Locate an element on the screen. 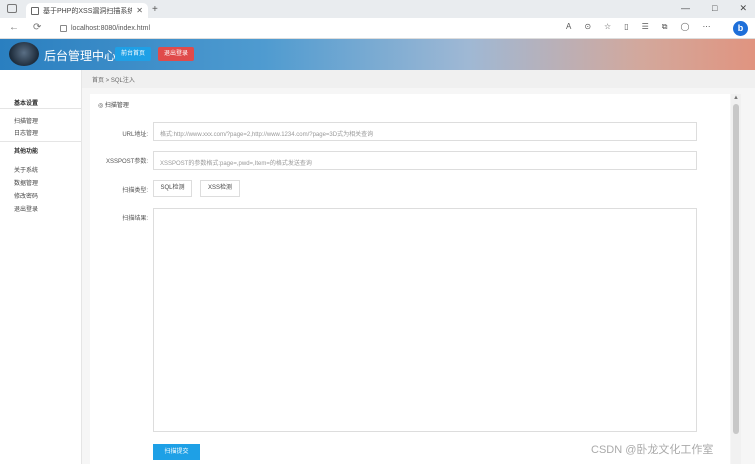  sidebar-item-data: 数据管理 is located at coordinates (26, 182).